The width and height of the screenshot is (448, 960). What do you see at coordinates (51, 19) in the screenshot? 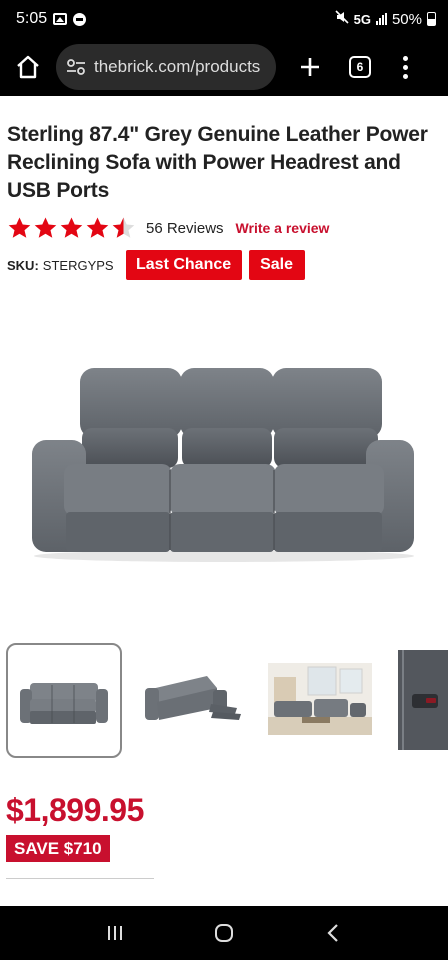
I see `status-left: 5:05` at bounding box center [51, 19].